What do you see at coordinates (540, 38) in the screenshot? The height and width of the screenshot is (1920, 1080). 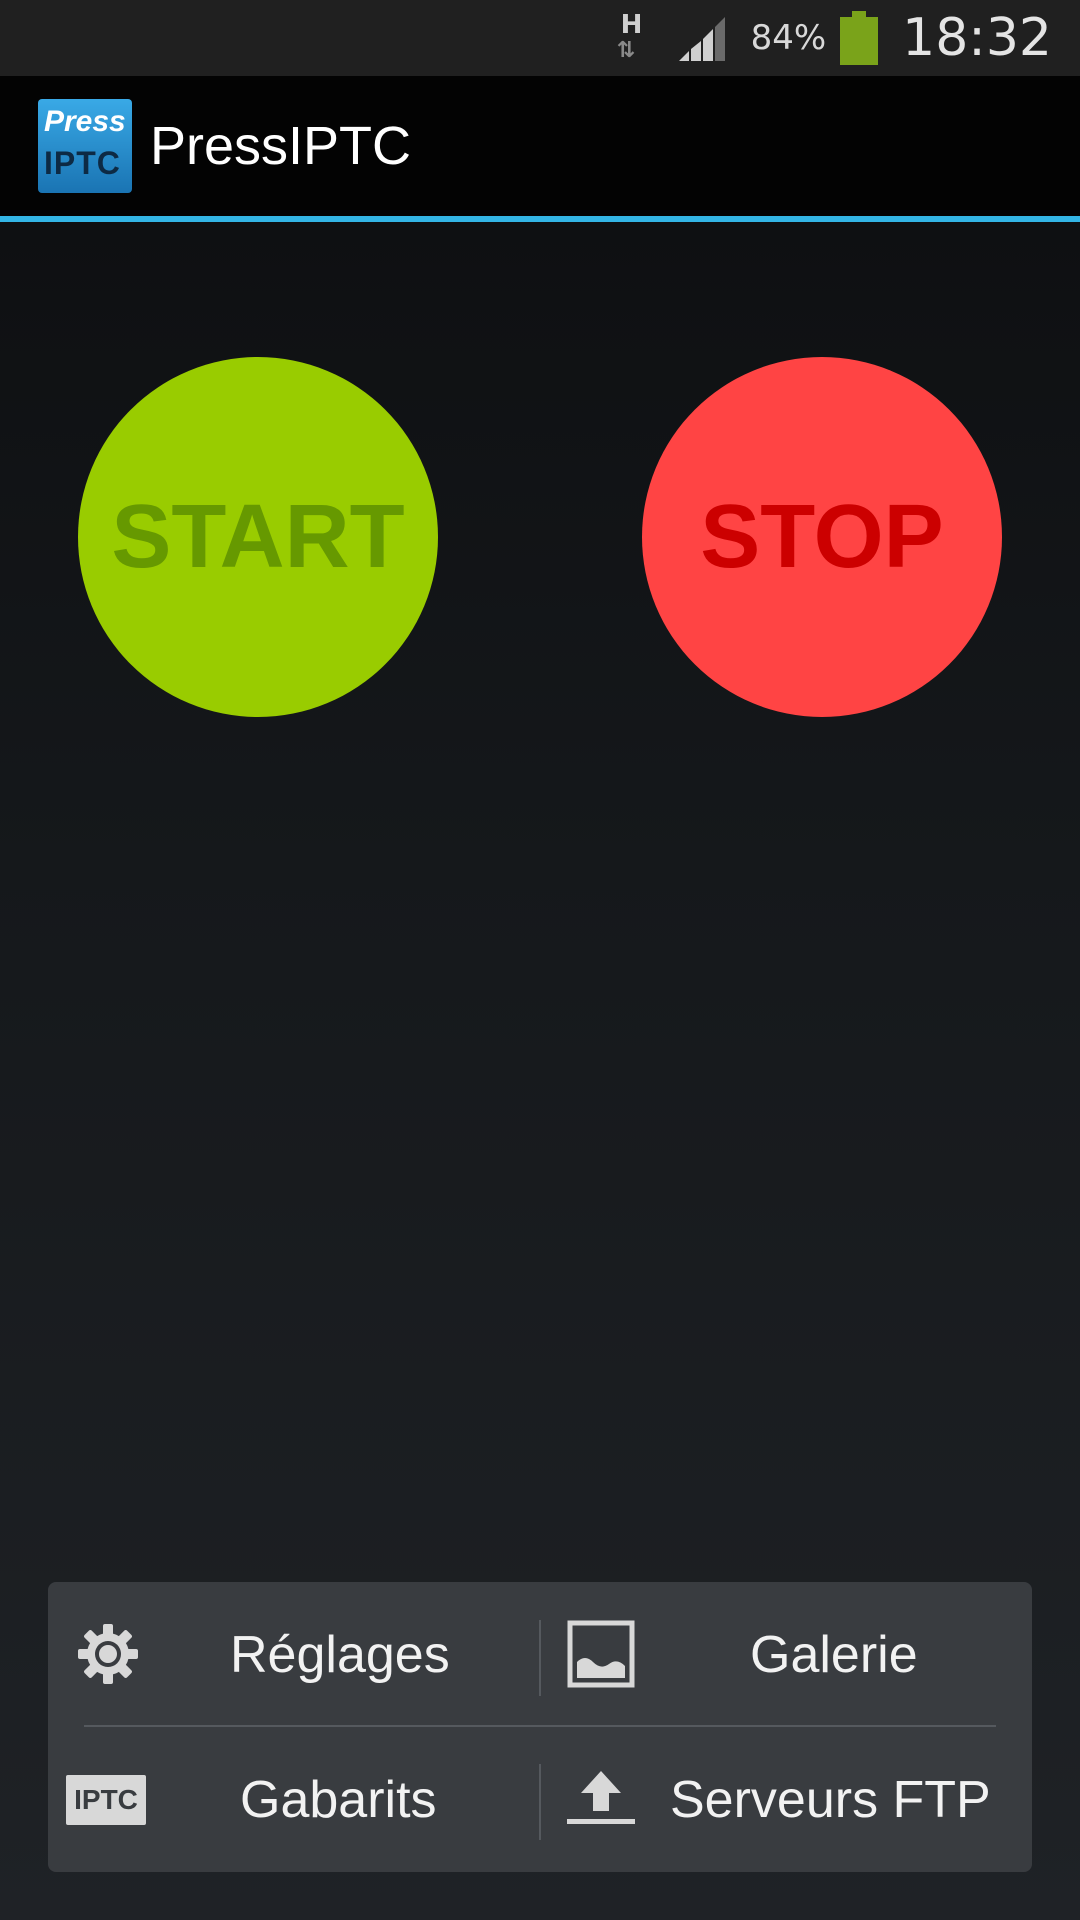 I see `status-bar: H ⇅ 84% 18:32` at bounding box center [540, 38].